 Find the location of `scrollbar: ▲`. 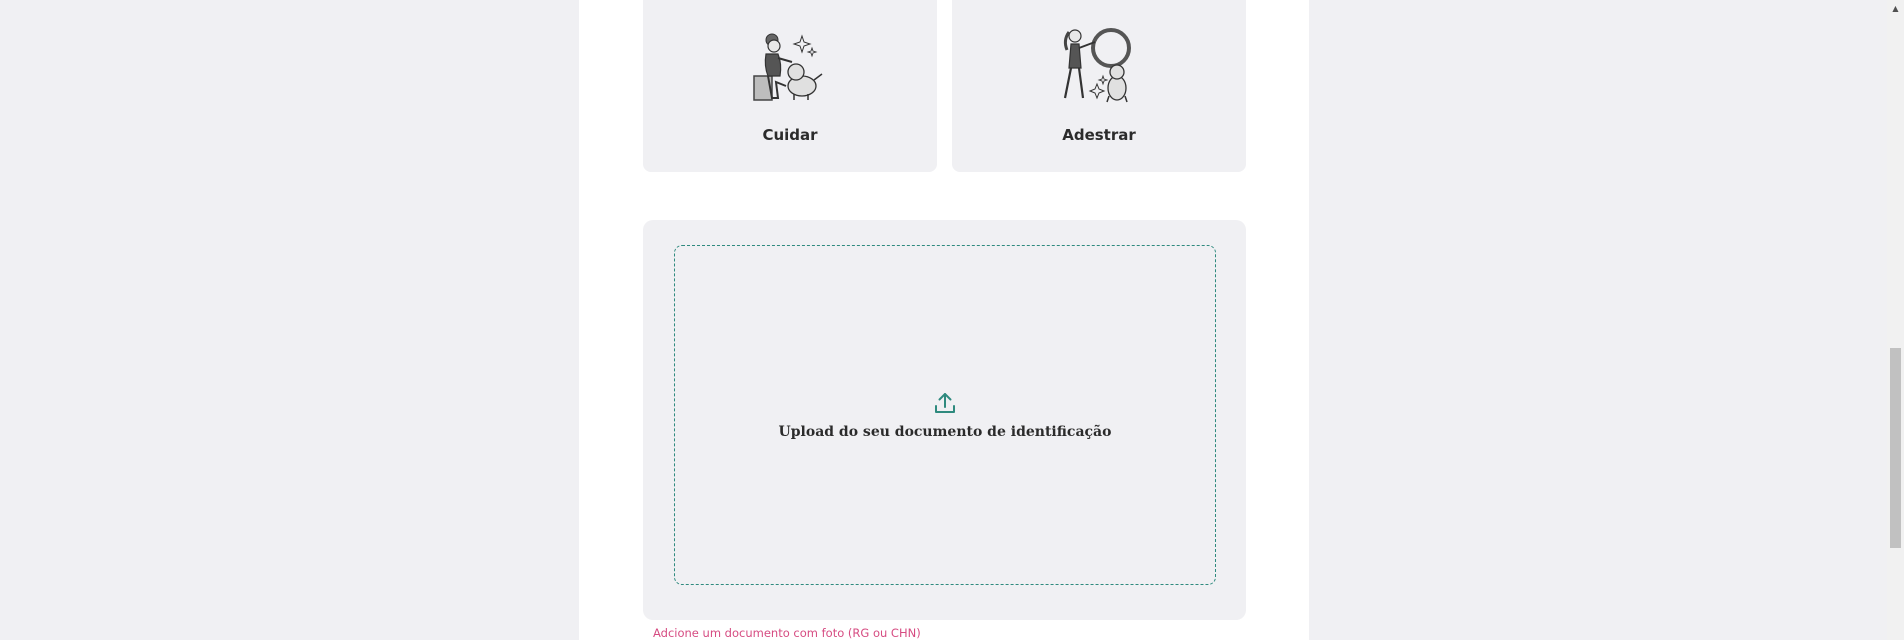

scrollbar: ▲ is located at coordinates (1895, 320).